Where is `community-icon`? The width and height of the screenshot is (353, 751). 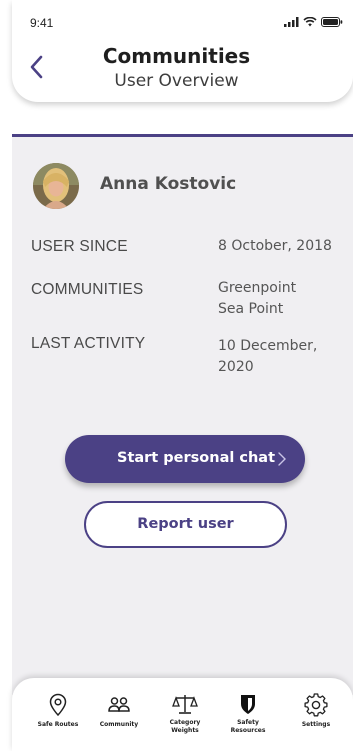 community-icon is located at coordinates (119, 704).